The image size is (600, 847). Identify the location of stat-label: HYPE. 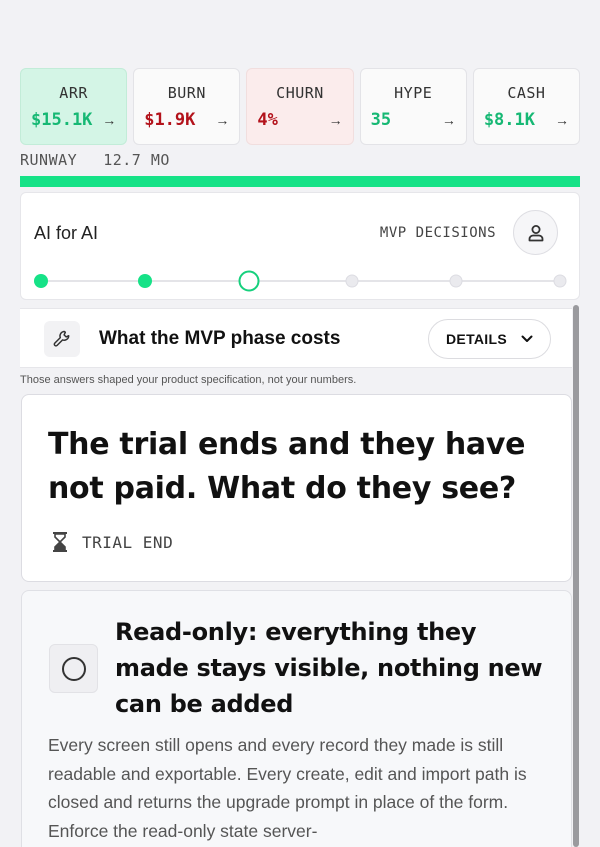
(413, 92).